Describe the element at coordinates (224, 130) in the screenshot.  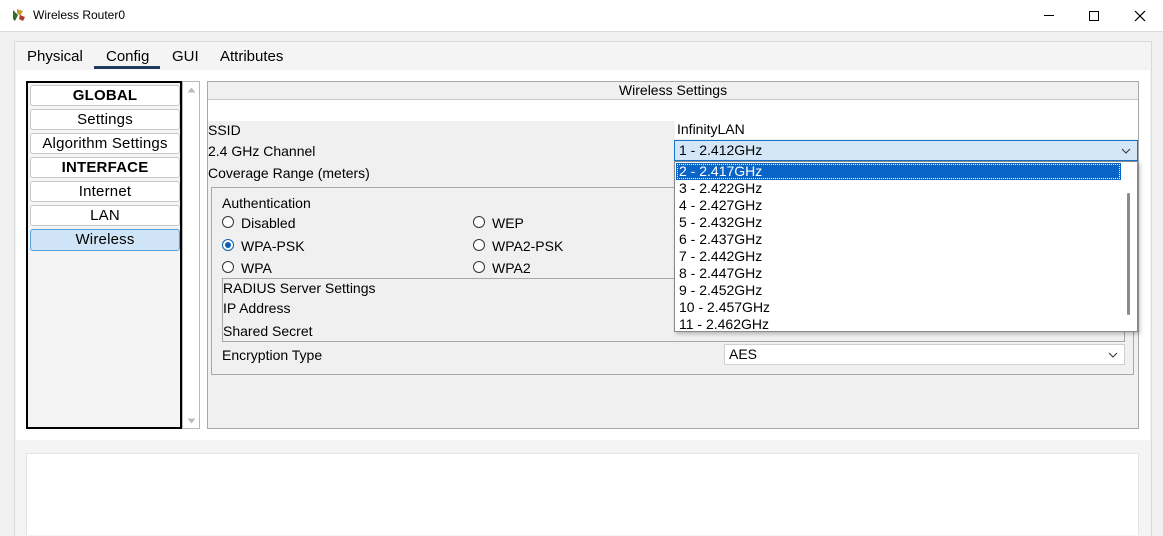
I see `ssid-label: SSID` at that location.